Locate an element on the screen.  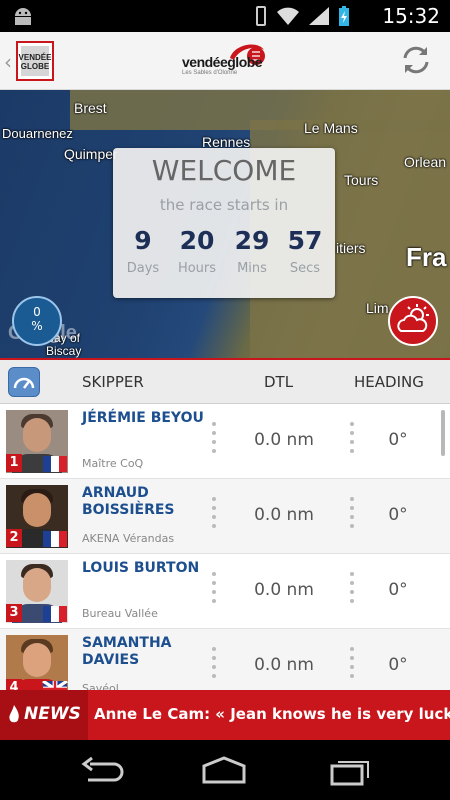
rank-badge: 4 is located at coordinates (14, 684).